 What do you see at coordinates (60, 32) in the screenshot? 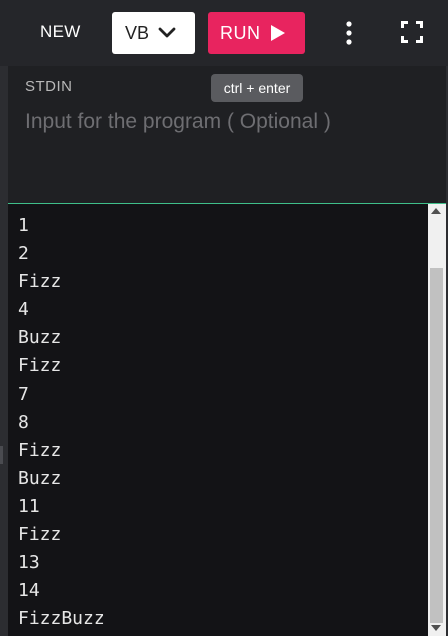
I see `new-button: NEW` at bounding box center [60, 32].